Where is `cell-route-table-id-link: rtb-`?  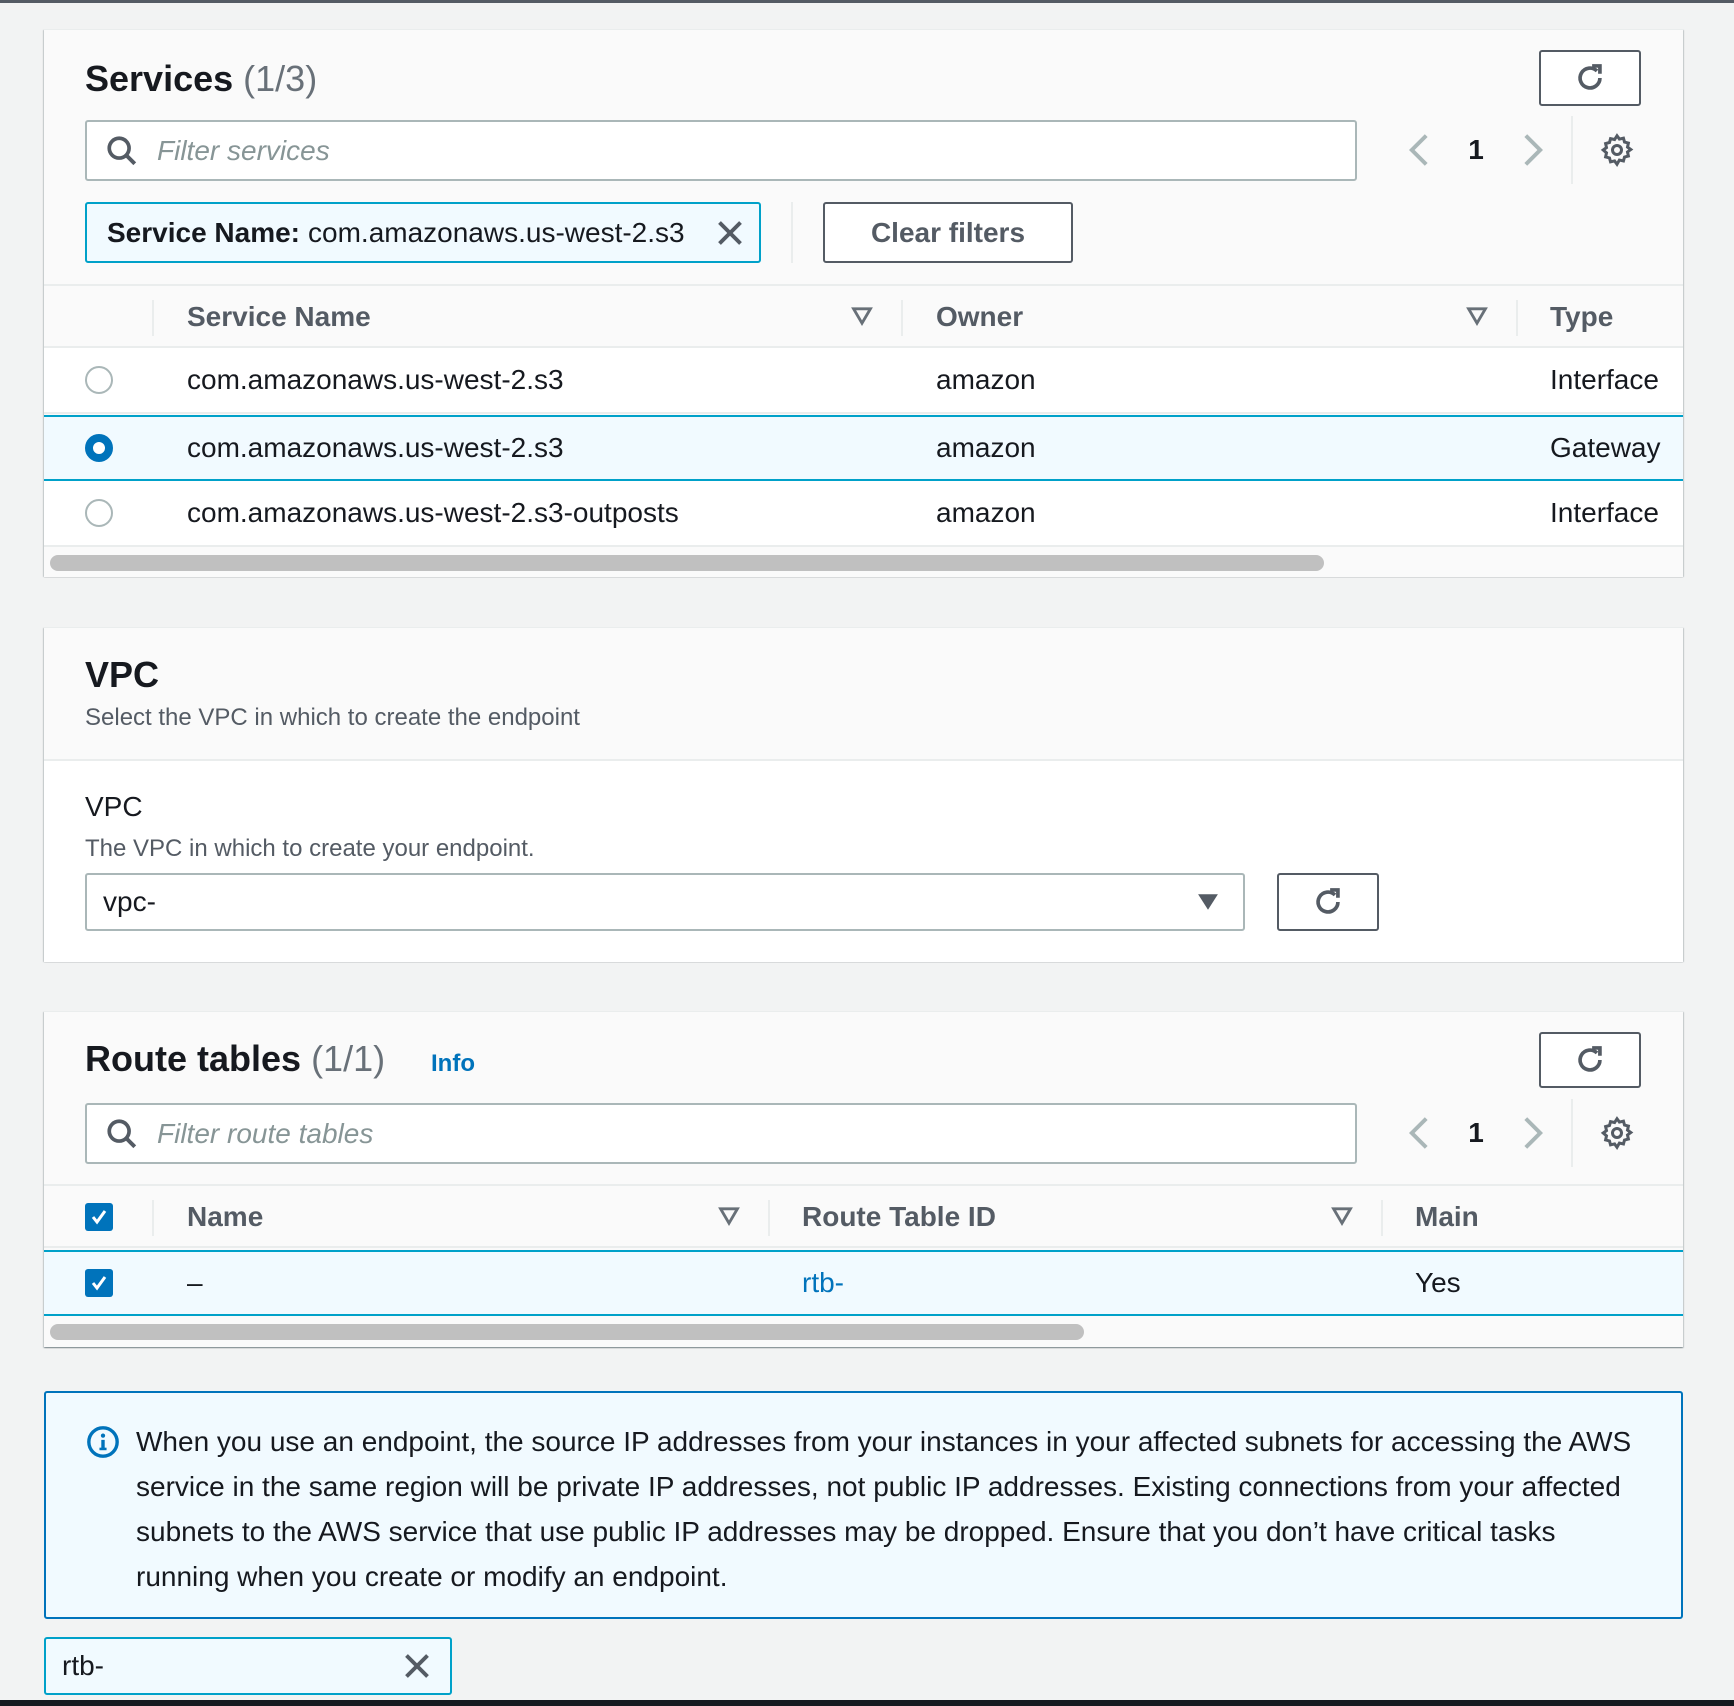
cell-route-table-id-link: rtb- is located at coordinates (823, 1283).